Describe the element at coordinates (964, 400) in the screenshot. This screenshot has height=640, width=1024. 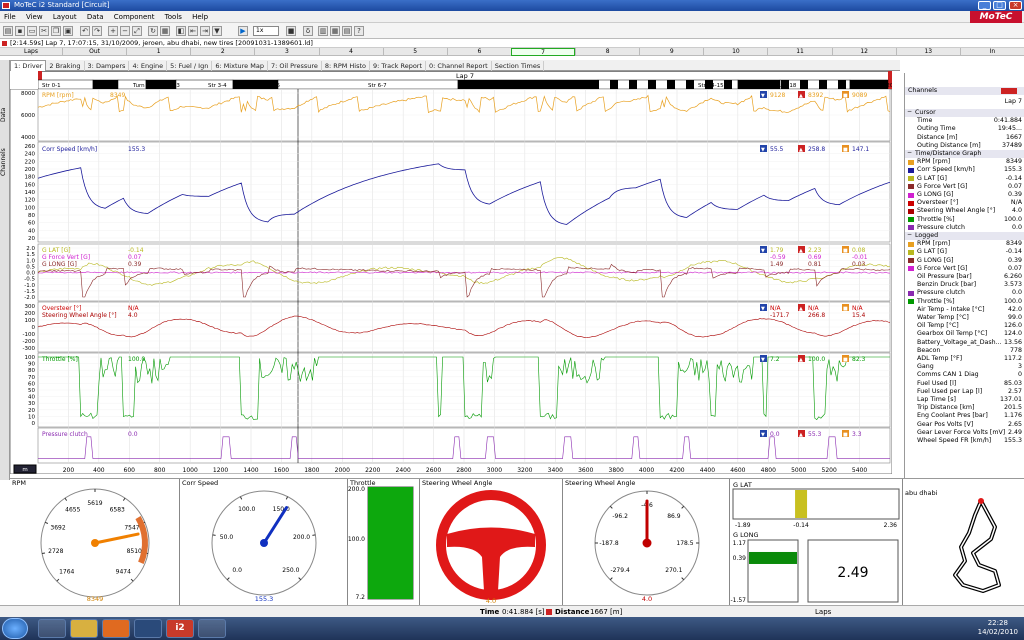
I see `channel-row: Lap Time [s] 137.01` at that location.